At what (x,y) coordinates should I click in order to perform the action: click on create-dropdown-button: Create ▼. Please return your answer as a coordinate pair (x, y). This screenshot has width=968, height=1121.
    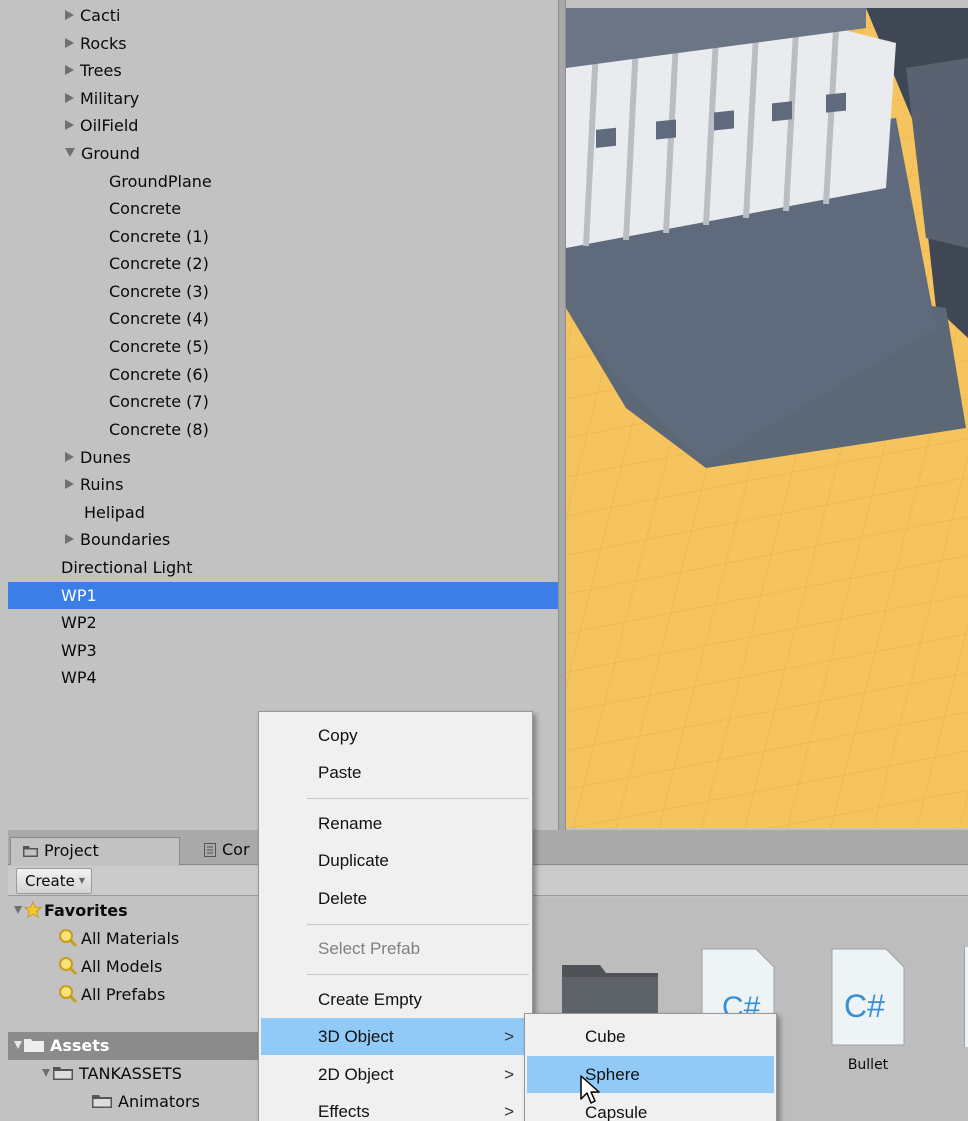
    Looking at the image, I should click on (54, 881).